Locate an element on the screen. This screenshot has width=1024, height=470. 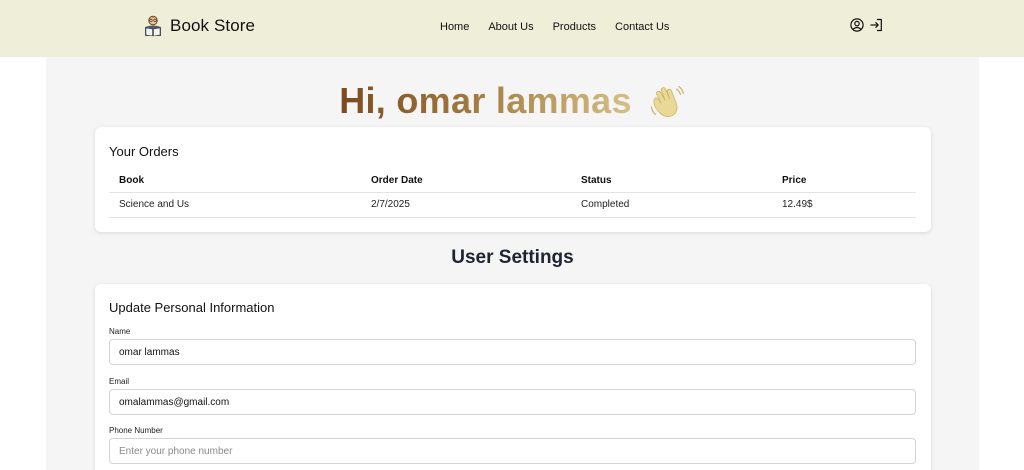
nav-icons is located at coordinates (869, 25).